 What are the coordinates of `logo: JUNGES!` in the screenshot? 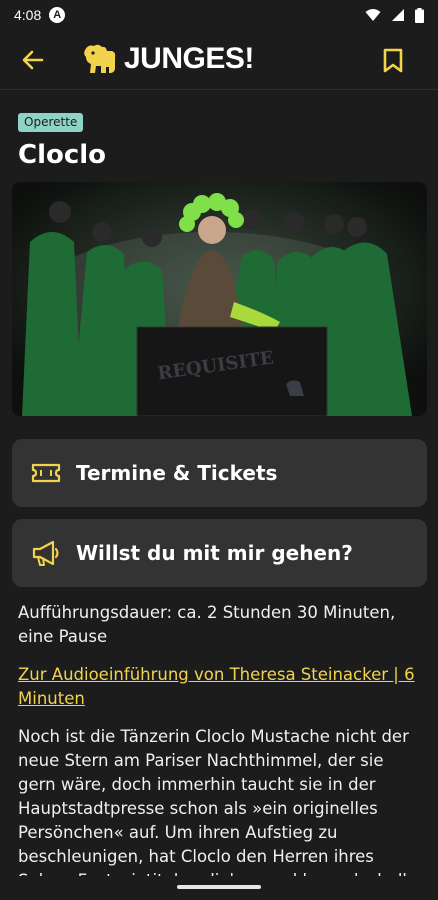 It's located at (168, 59).